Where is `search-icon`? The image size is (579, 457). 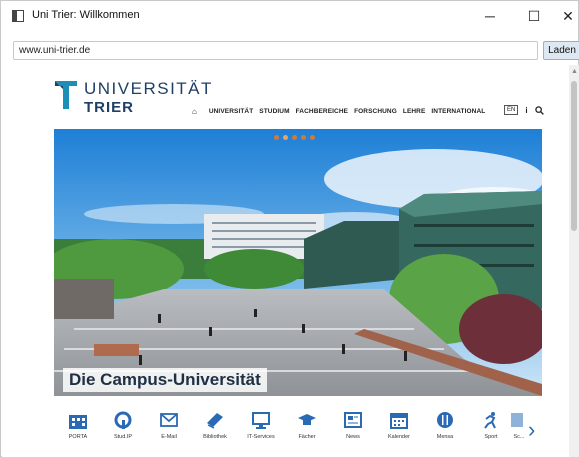
search-icon is located at coordinates (539, 110).